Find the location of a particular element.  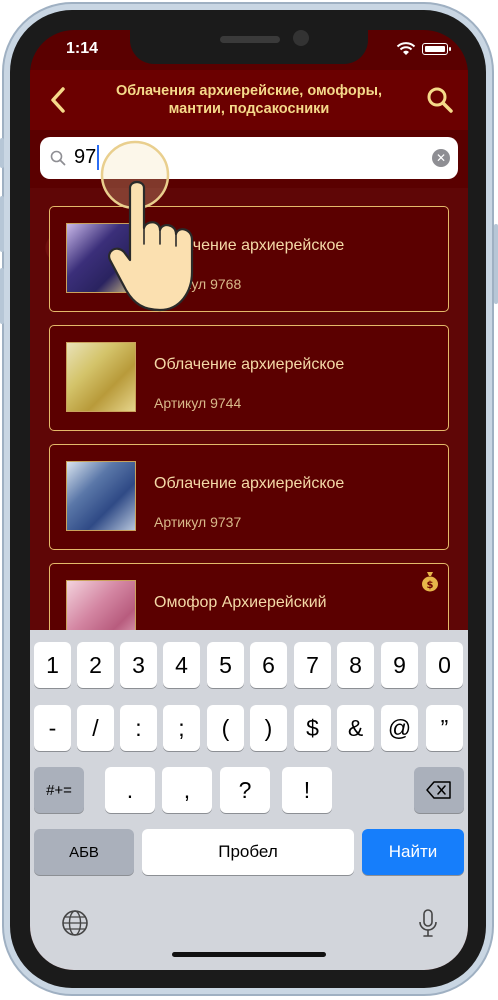

magnifier-icon is located at coordinates (58, 158).